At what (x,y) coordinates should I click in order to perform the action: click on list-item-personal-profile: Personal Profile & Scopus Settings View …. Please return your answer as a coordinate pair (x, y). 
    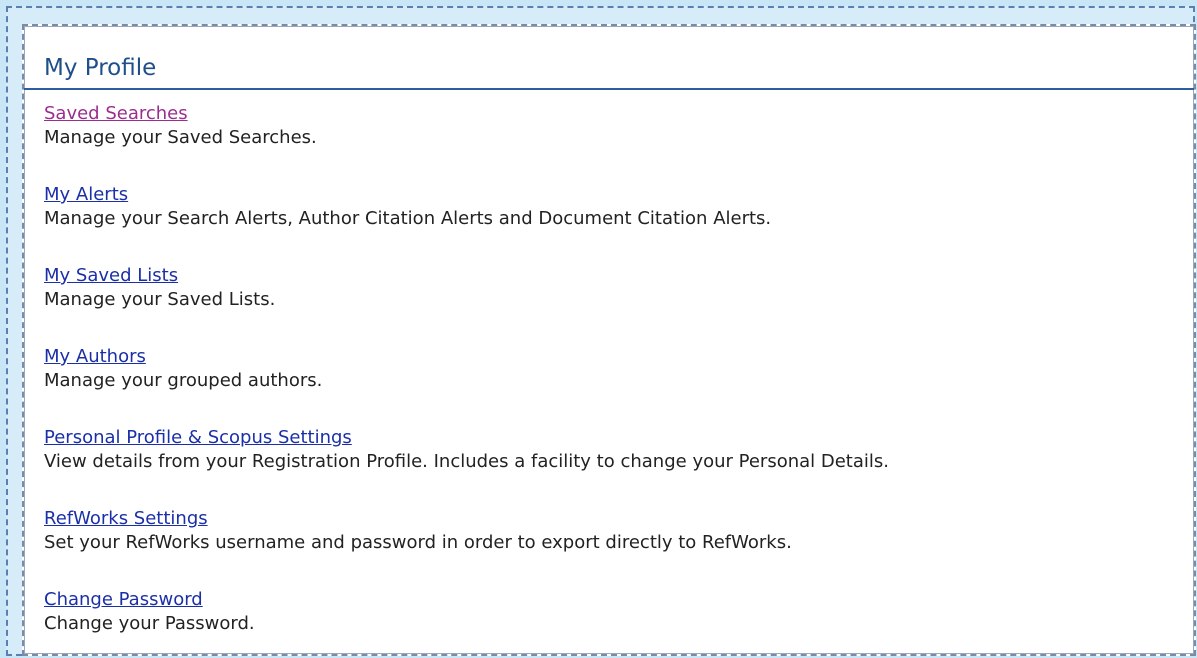
    Looking at the image, I should click on (617, 466).